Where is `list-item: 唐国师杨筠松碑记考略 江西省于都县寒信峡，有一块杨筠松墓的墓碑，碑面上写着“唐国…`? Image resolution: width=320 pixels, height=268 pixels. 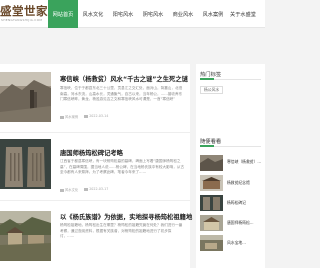
list-item: 唐国师杨筠松碑记考略 江西省于都县寒信峡，有一块杨筠松墓的墓碑，碑面上写着“唐国… is located at coordinates (95, 166).